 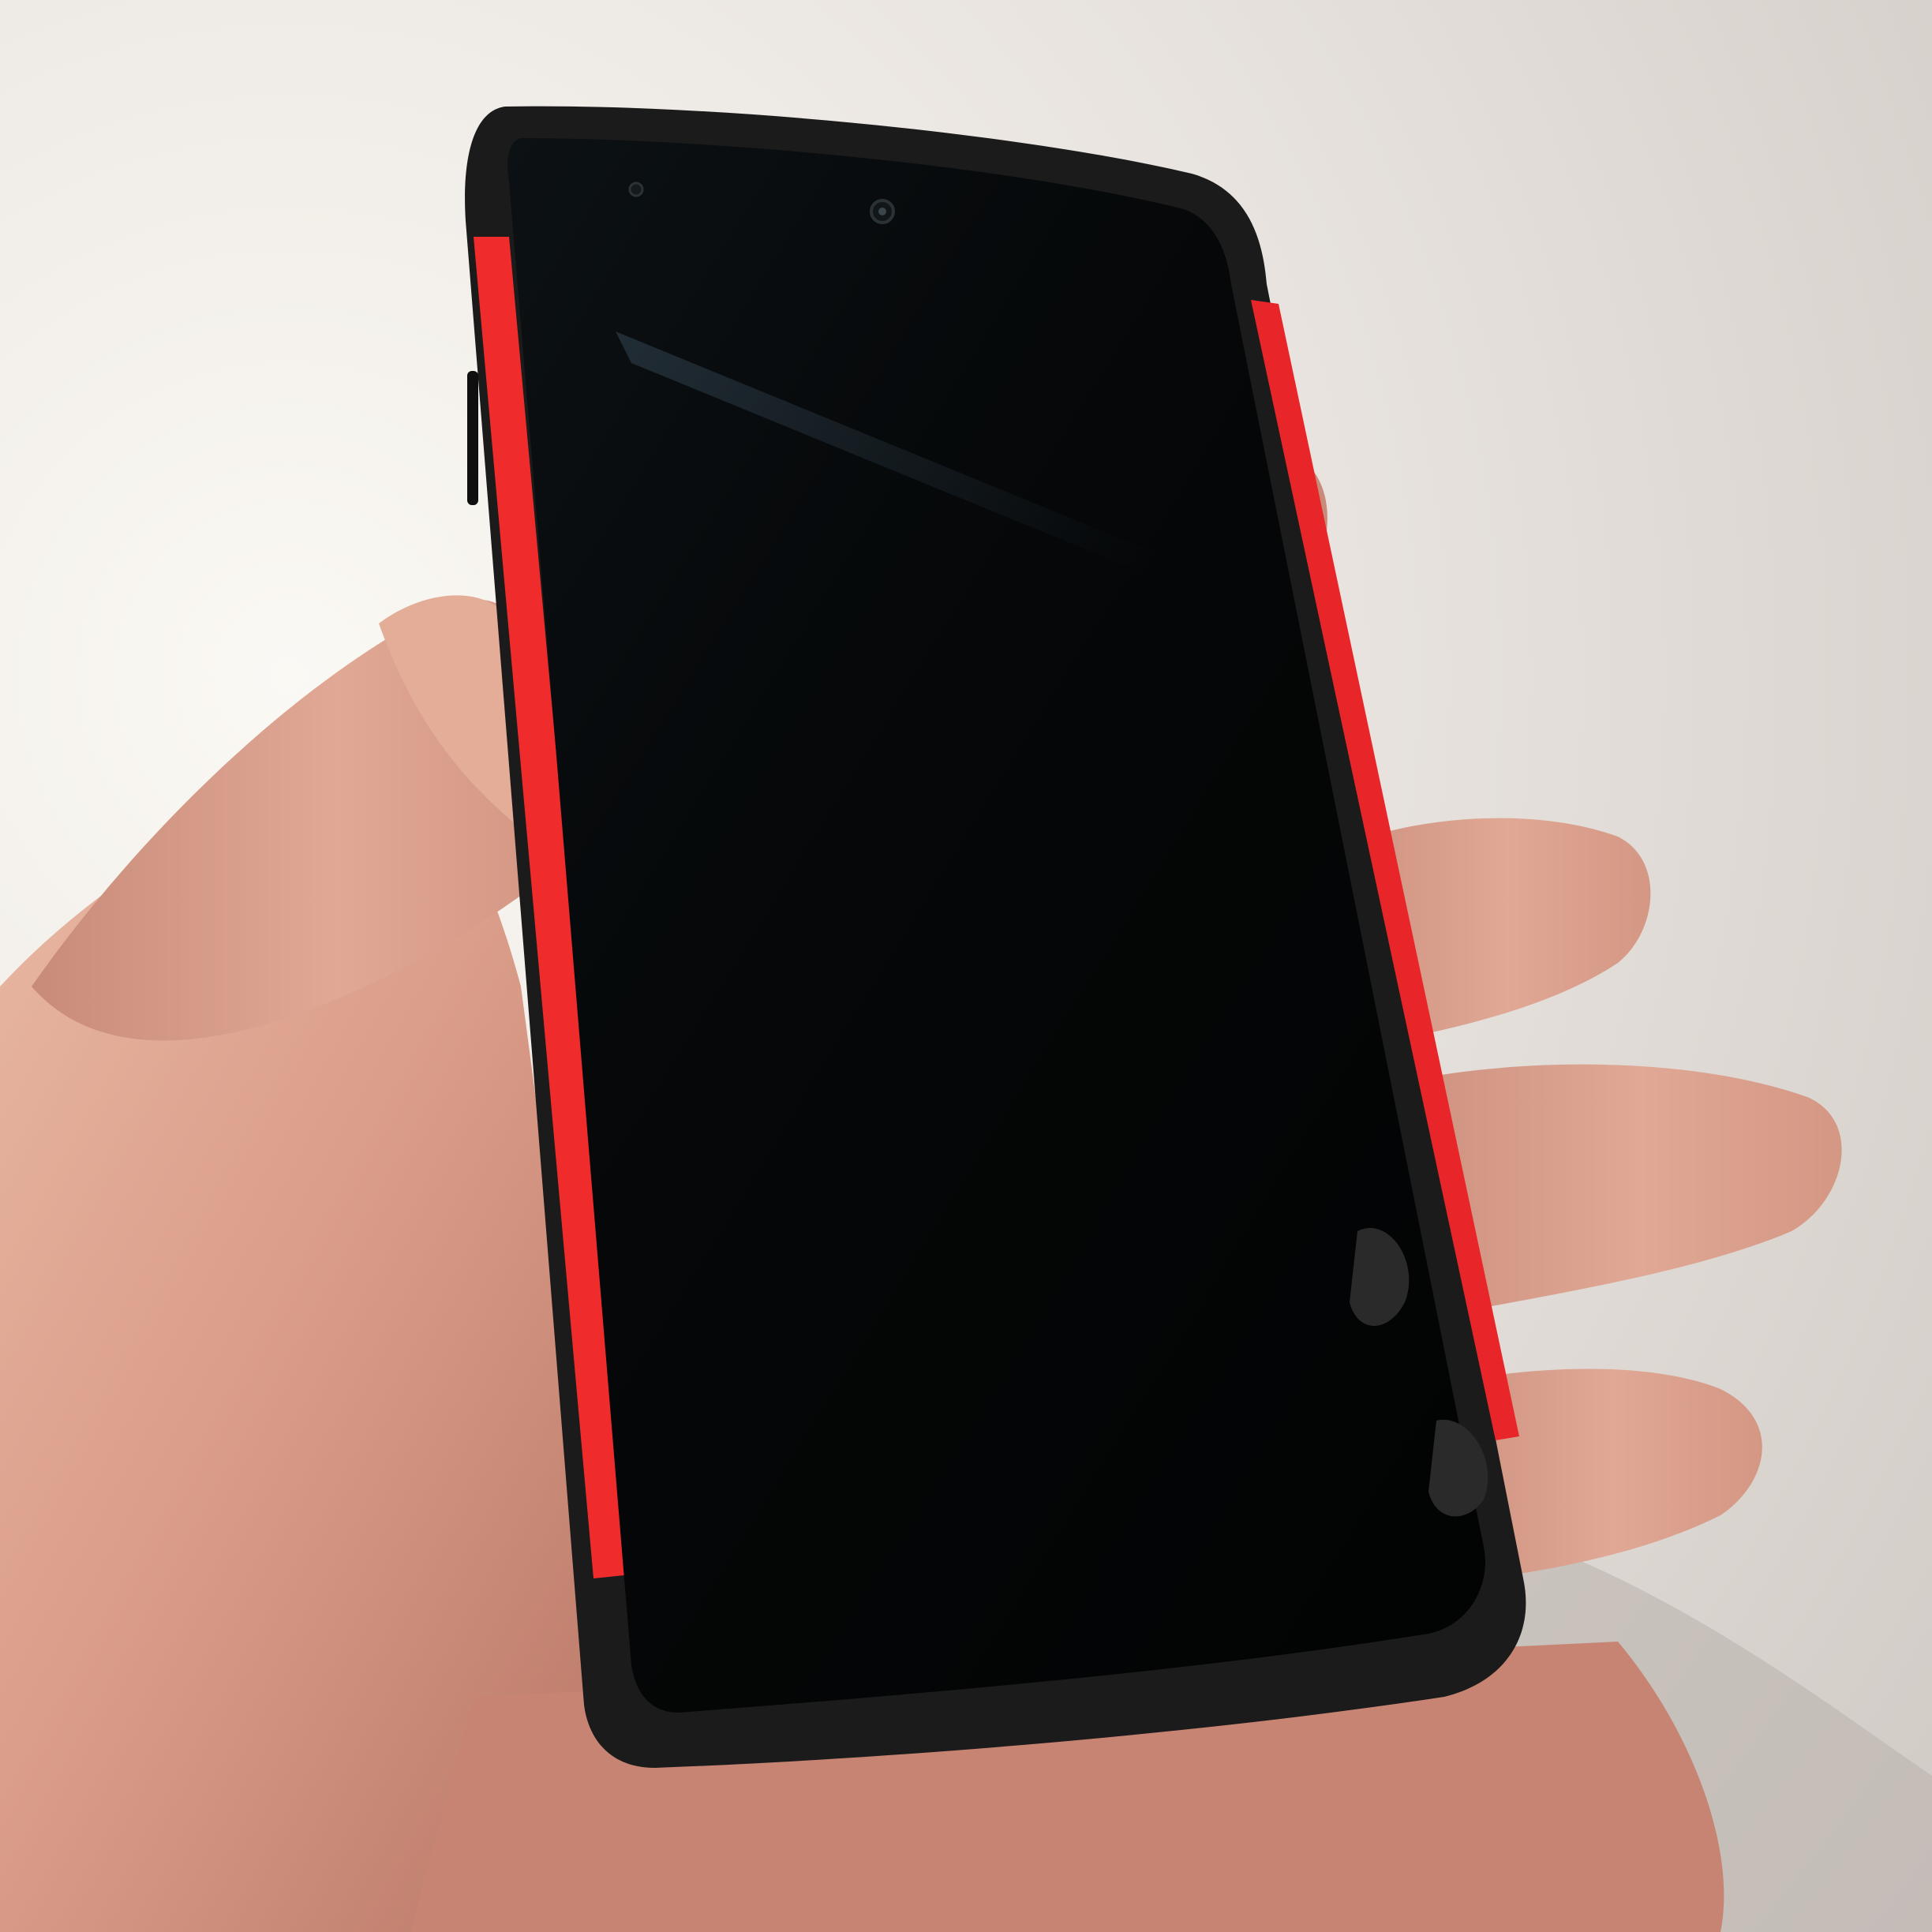 What do you see at coordinates (882, 211) in the screenshot?
I see `camera-lens-icon` at bounding box center [882, 211].